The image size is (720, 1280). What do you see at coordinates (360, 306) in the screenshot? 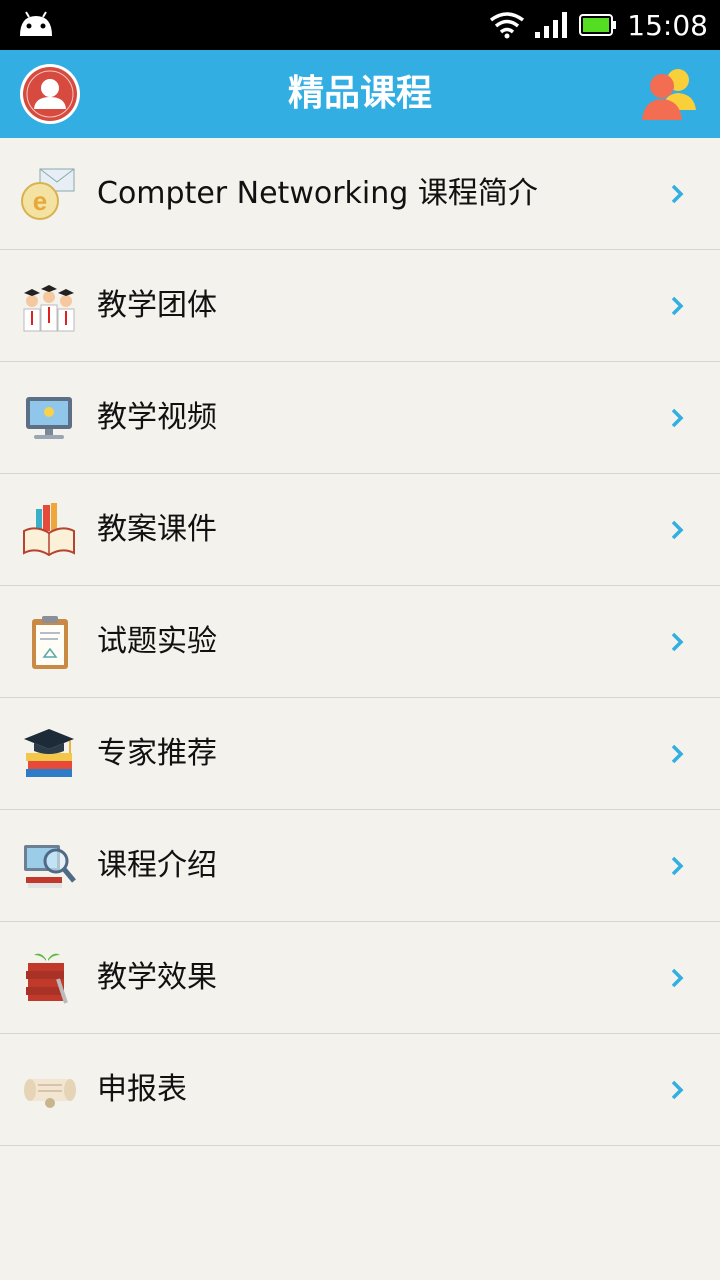
I see `list-item: 教学团体` at bounding box center [360, 306].